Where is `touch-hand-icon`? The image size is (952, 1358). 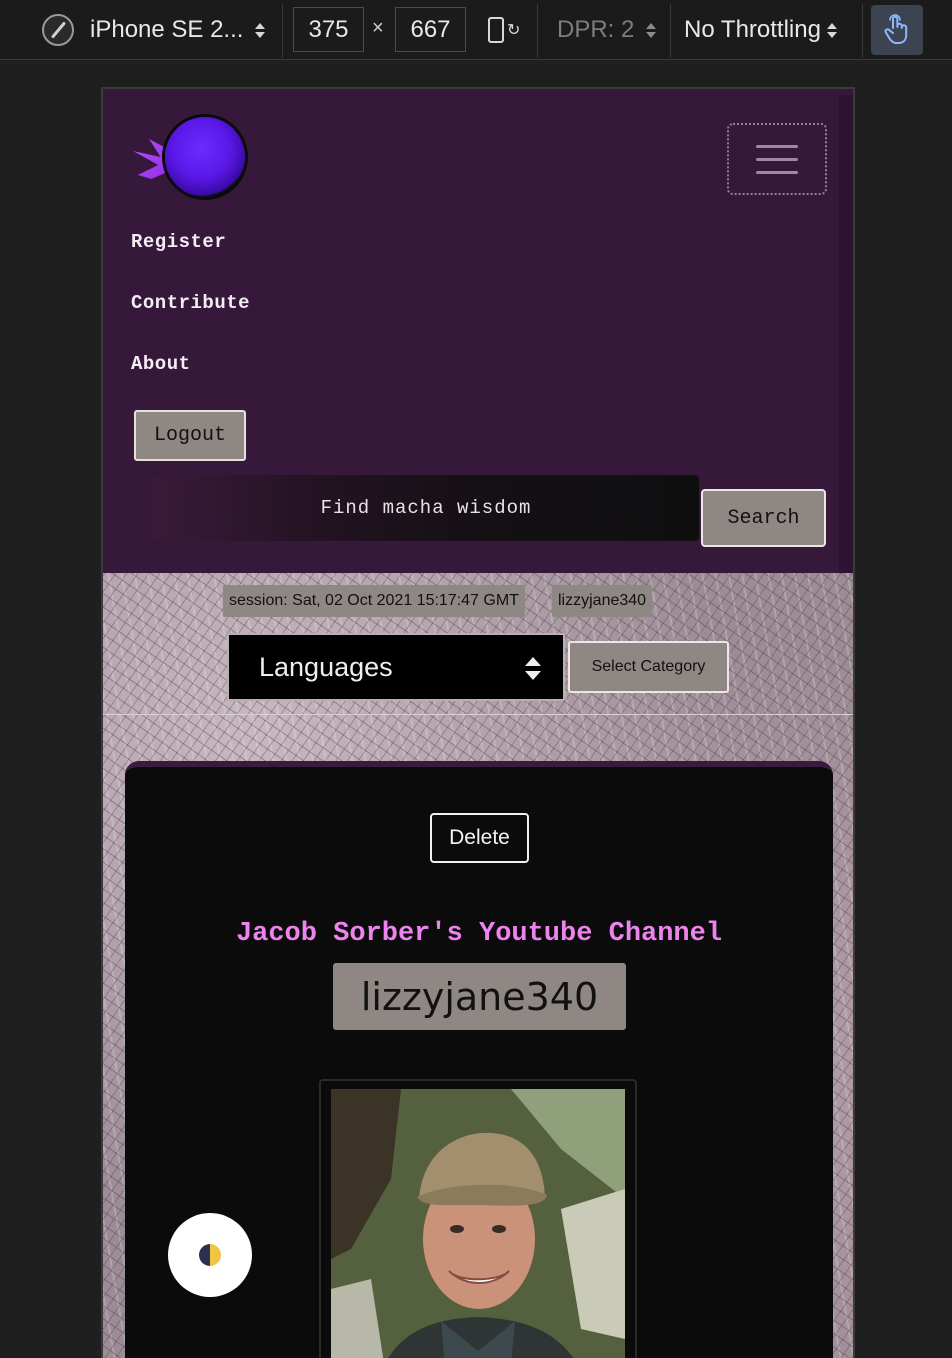 touch-hand-icon is located at coordinates (896, 29).